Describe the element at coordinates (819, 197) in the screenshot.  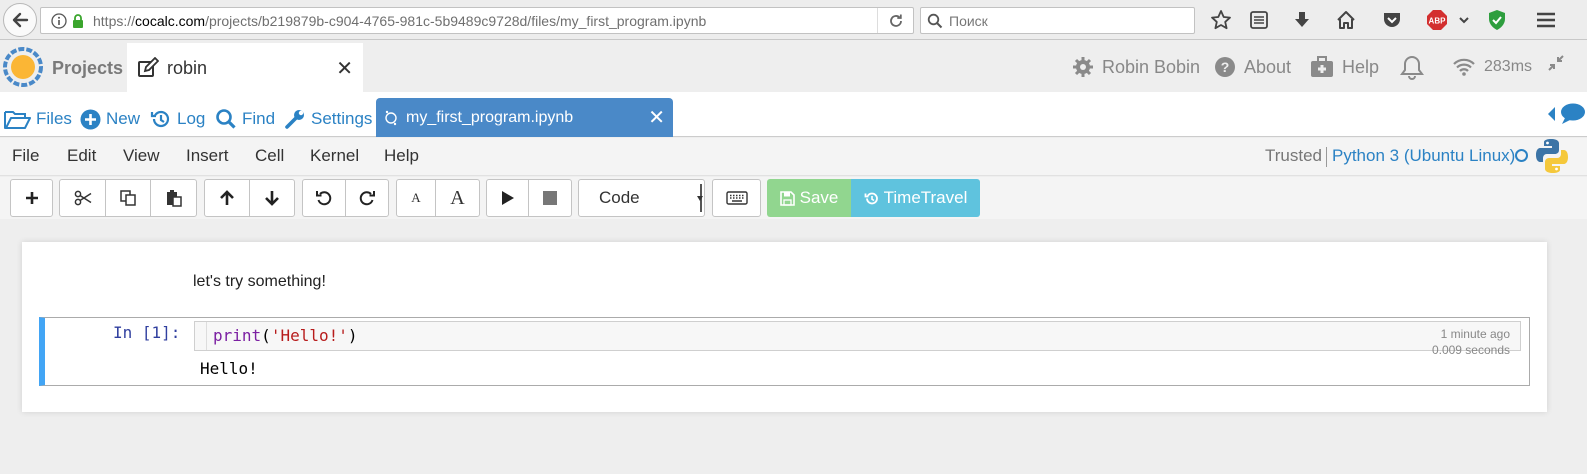
I see `save-label: Save` at that location.